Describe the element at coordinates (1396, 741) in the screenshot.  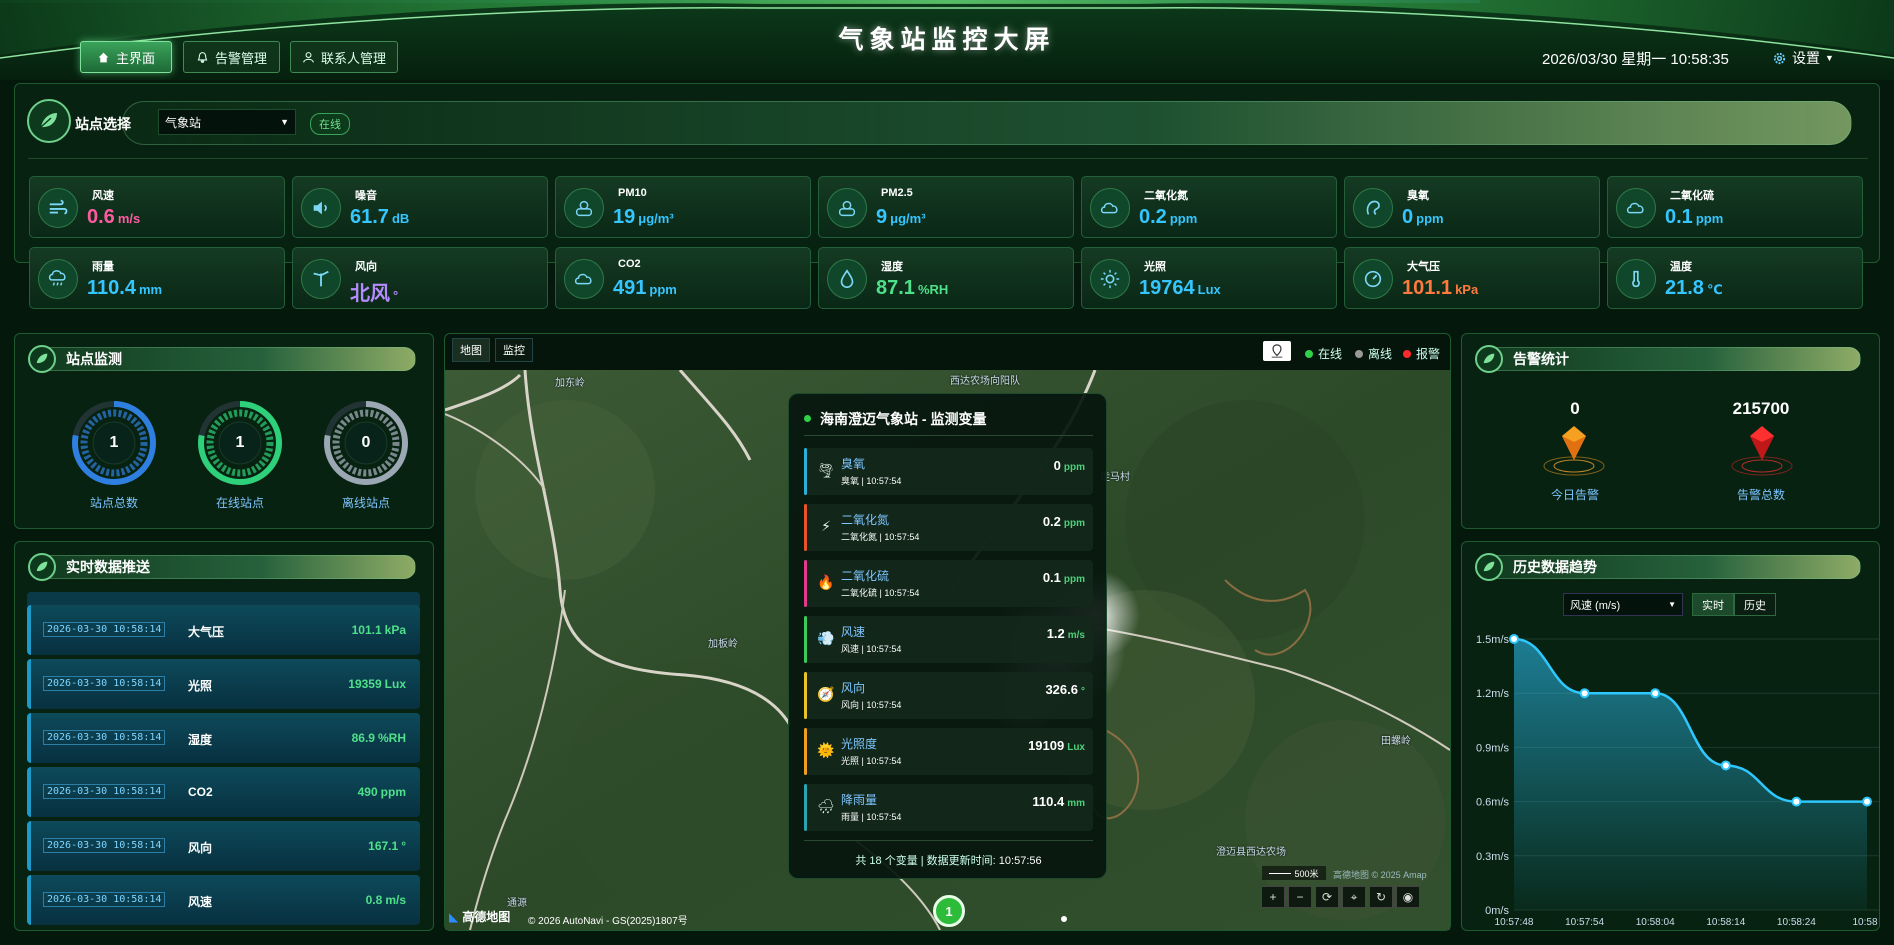
I see `place-label: 田螺岭` at that location.